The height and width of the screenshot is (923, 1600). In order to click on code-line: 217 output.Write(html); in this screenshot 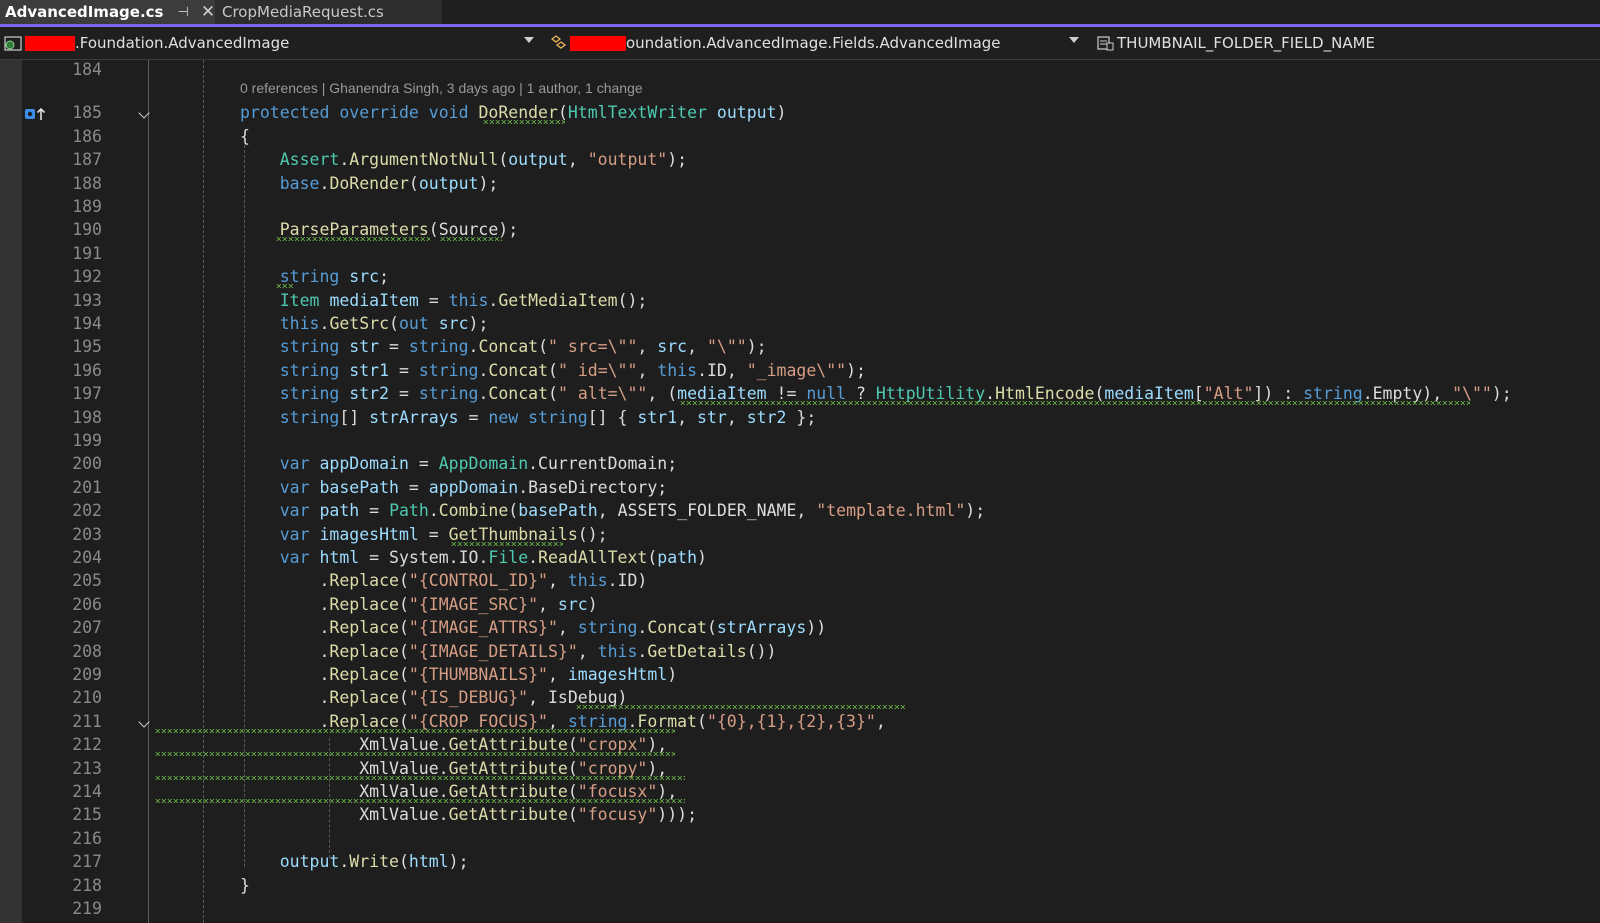, I will do `click(800, 861)`.